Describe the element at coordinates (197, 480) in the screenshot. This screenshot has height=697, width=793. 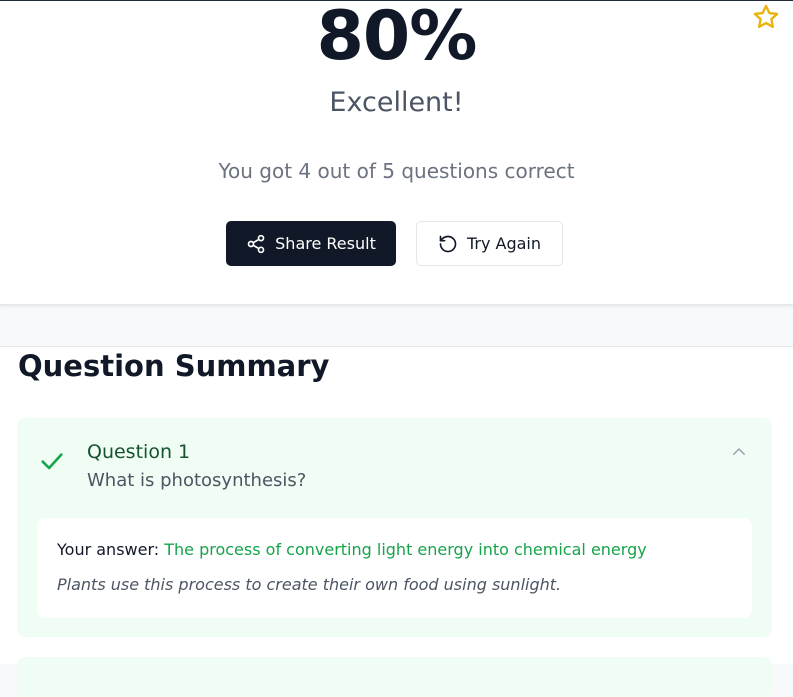
I see `question-text: What is photosynthesis?` at that location.